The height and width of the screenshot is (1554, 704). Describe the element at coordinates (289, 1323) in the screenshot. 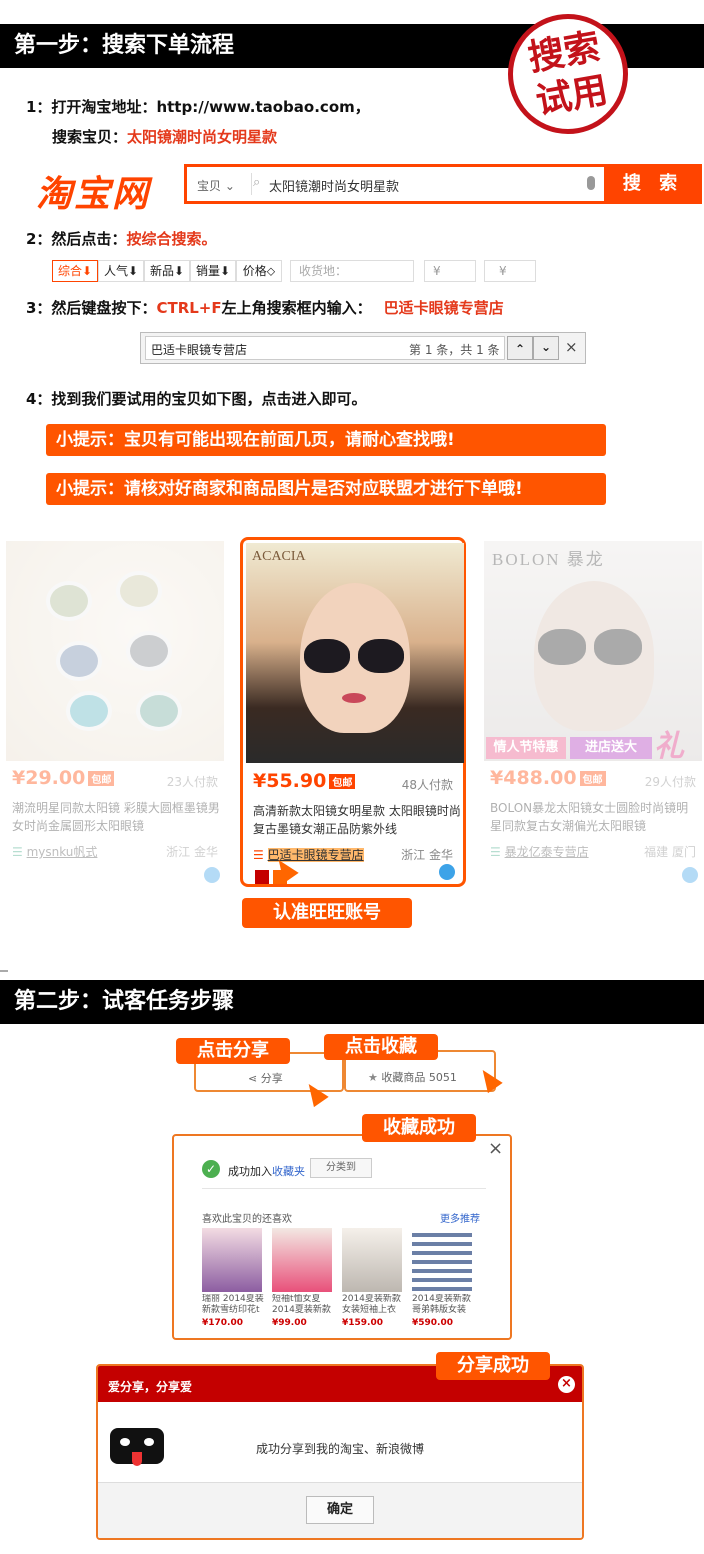

I see `recommend-price-2: ¥99.00` at that location.